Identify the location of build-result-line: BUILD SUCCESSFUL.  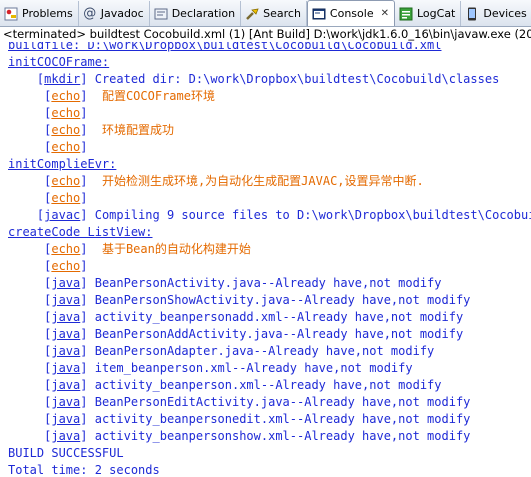
(66, 453).